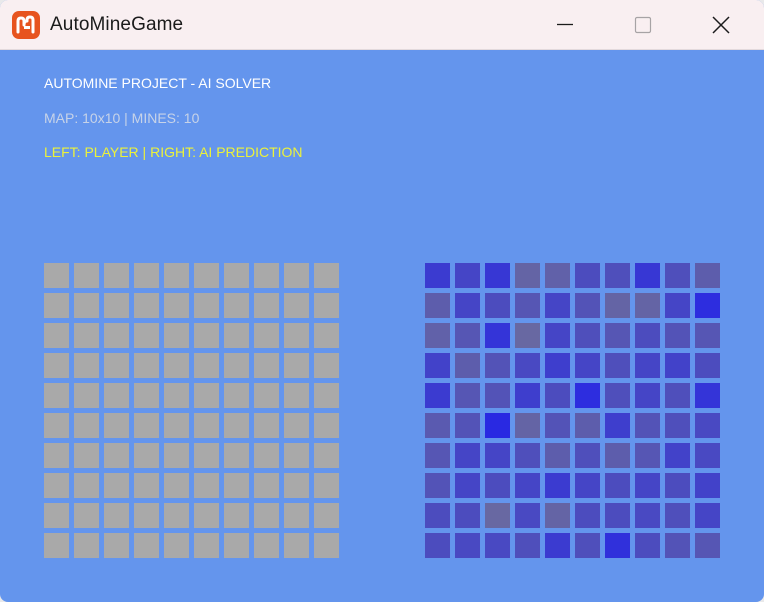 The image size is (764, 602). Describe the element at coordinates (643, 24) in the screenshot. I see `maximize-button` at that location.